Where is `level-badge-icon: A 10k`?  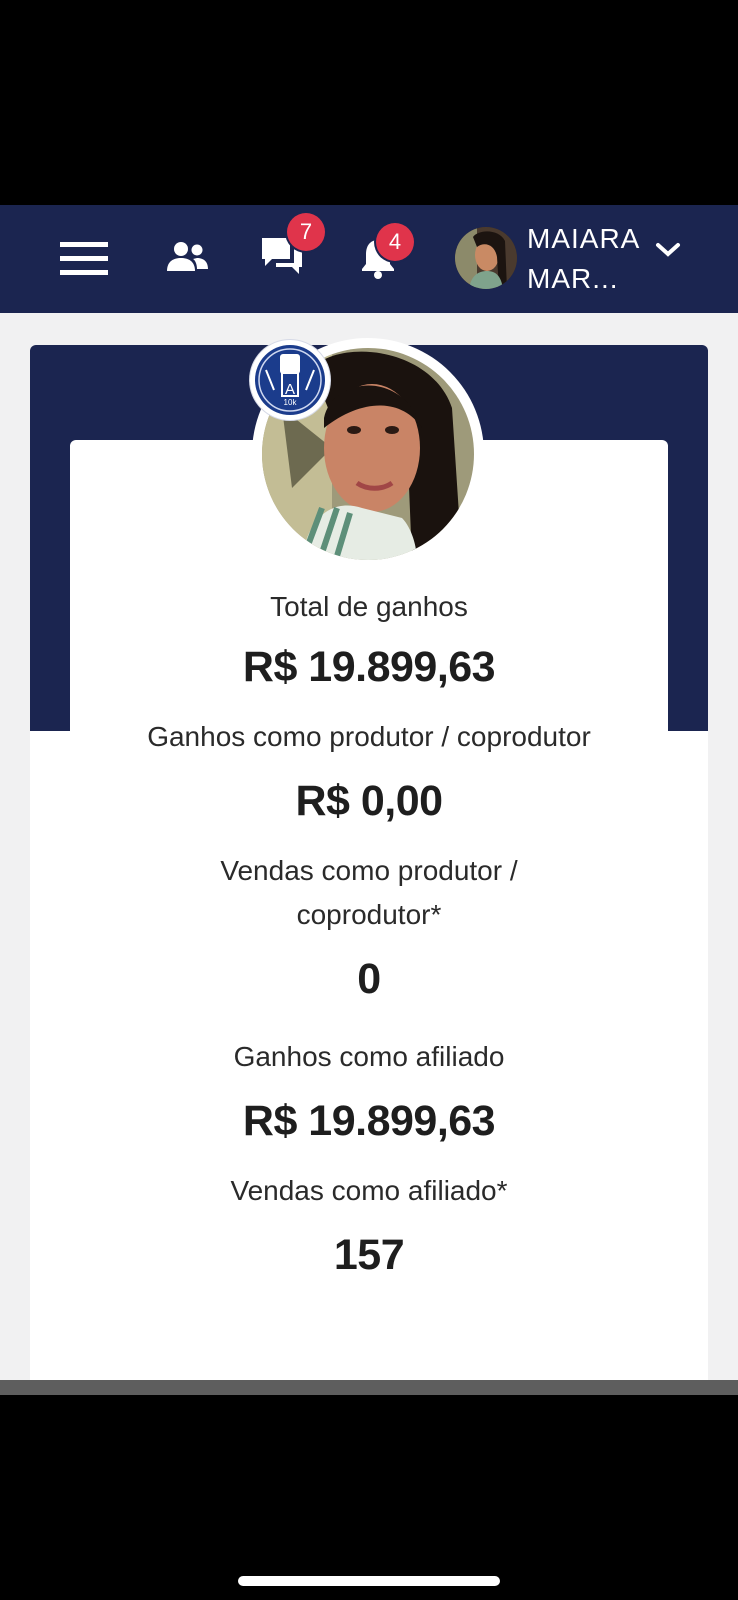 level-badge-icon: A 10k is located at coordinates (290, 380).